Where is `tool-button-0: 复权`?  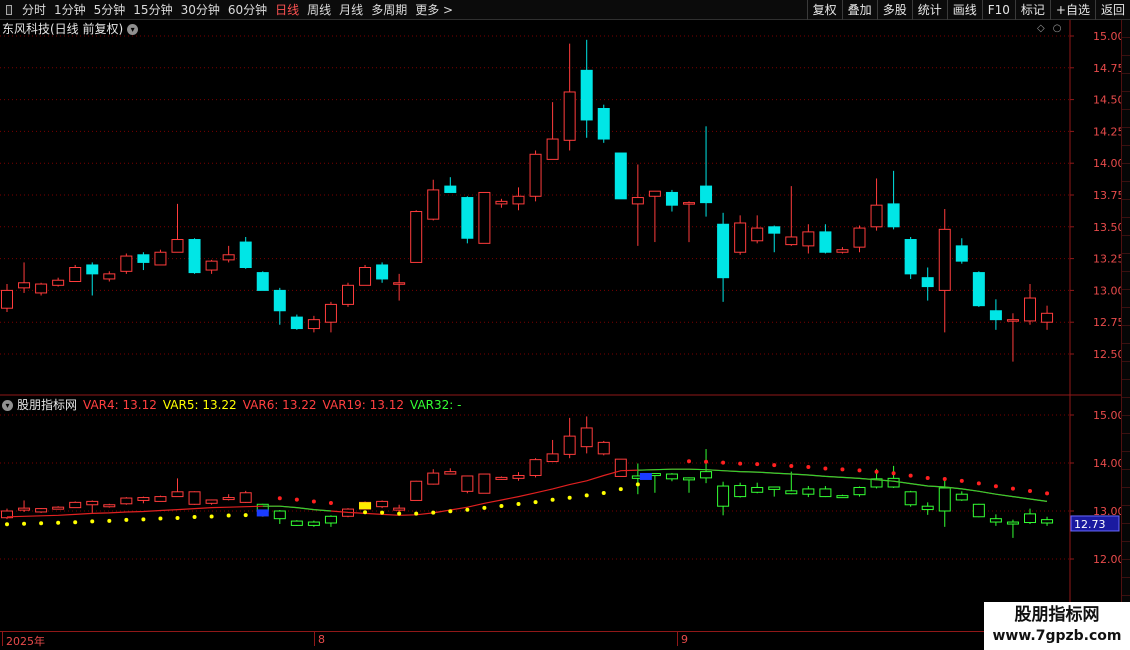
tool-button-0: 复权 is located at coordinates (824, 10).